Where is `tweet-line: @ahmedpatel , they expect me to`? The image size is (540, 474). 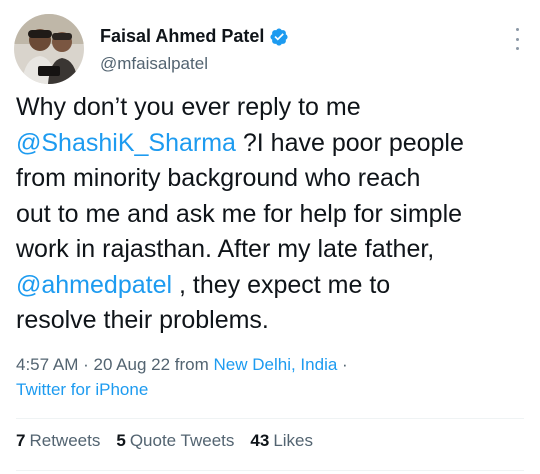
tweet-line: @ahmedpatel , they expect me to is located at coordinates (273, 286).